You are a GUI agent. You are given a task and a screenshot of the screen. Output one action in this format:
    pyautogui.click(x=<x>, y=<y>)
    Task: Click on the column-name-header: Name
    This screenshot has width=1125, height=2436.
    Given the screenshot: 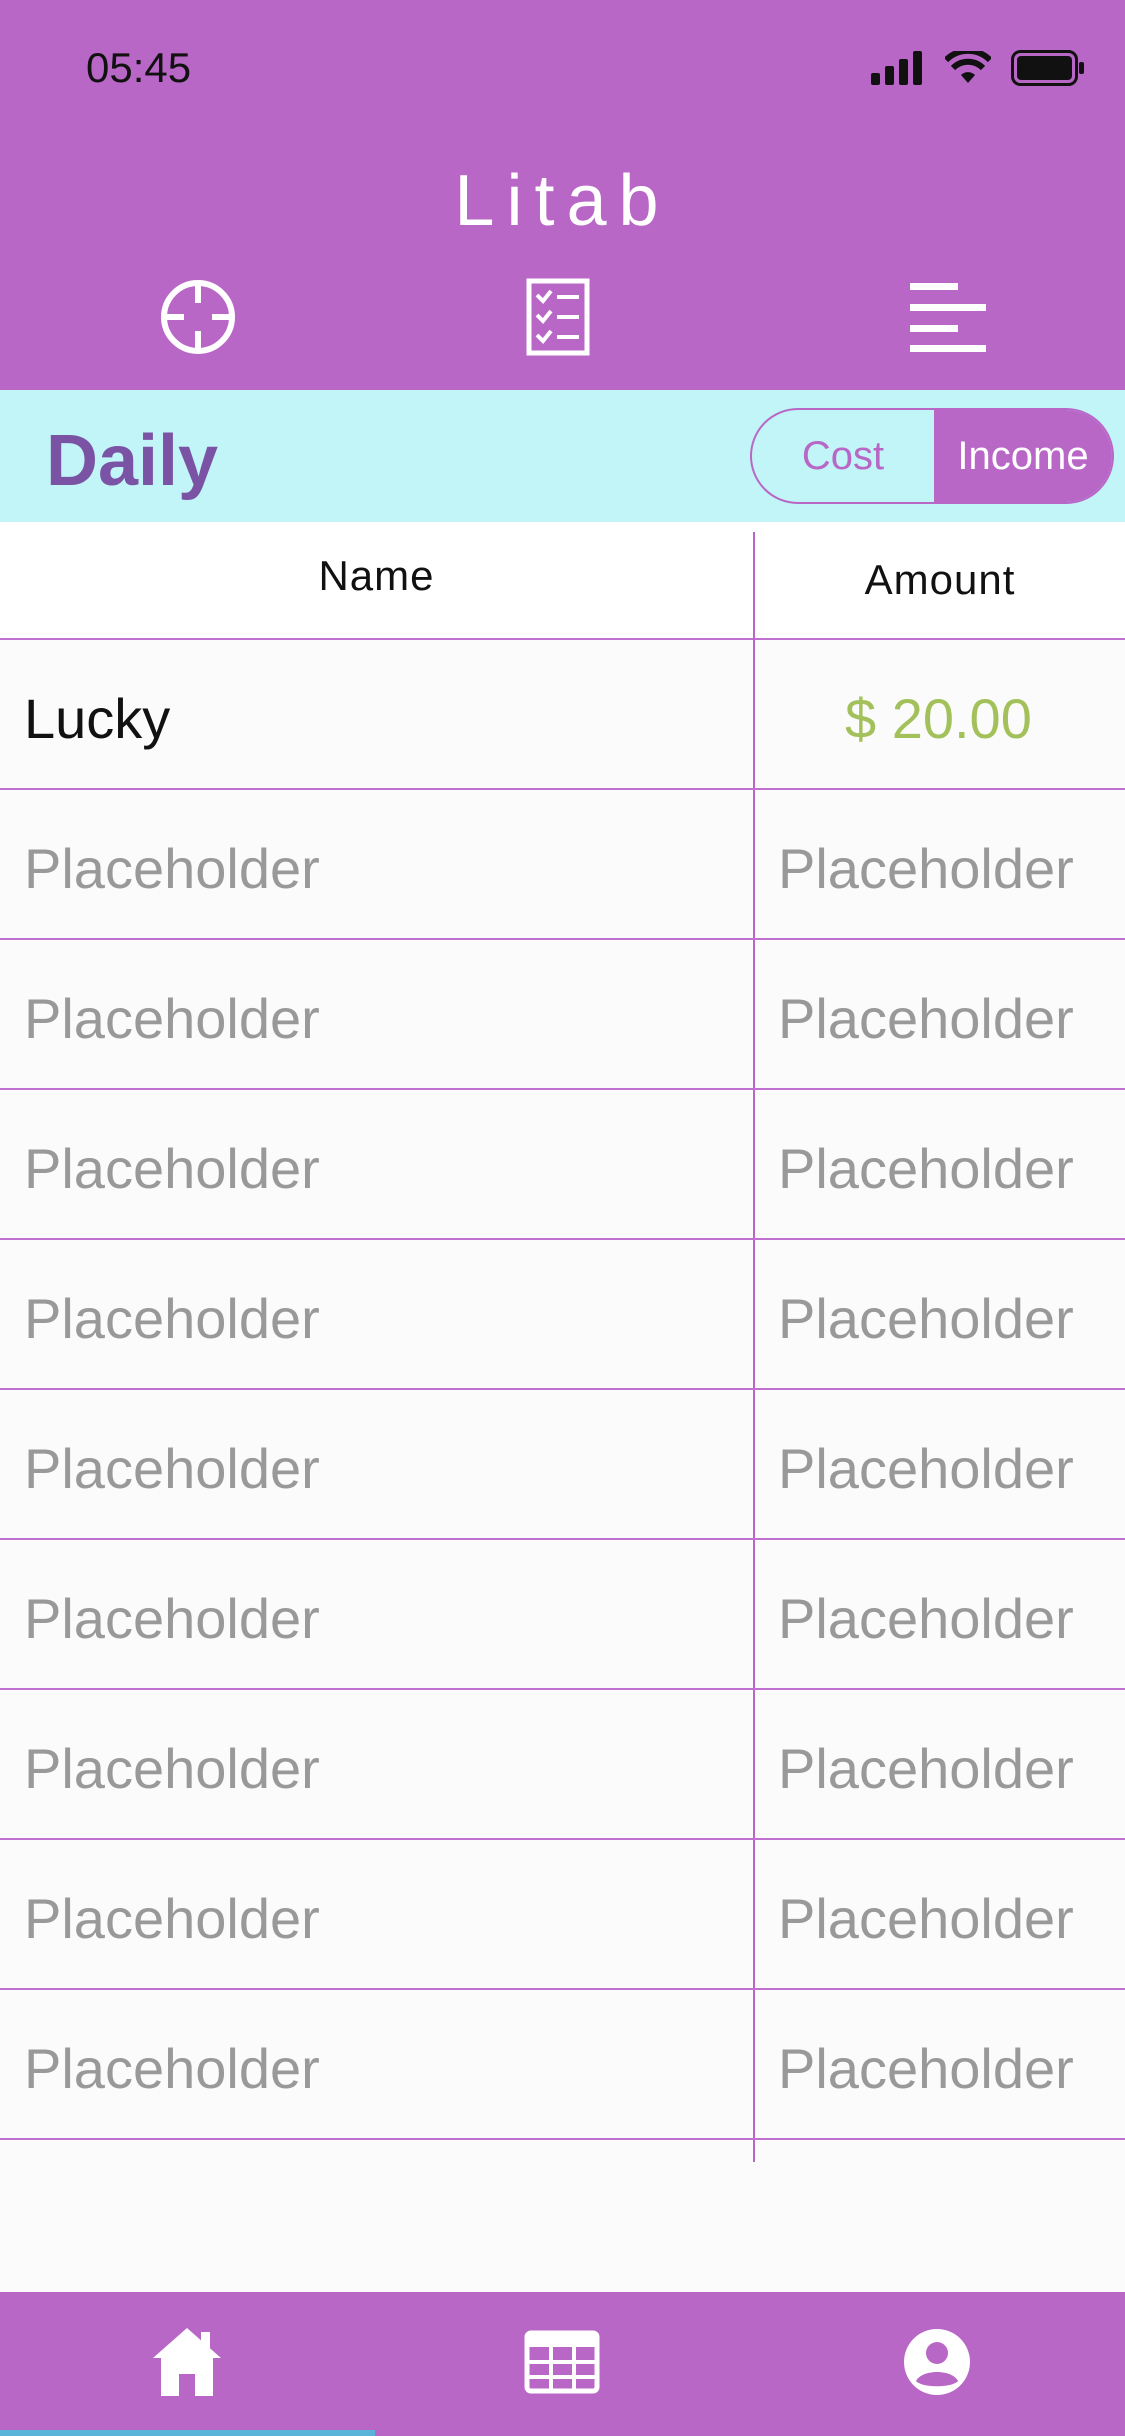 What is the action you would take?
    pyautogui.click(x=376, y=575)
    